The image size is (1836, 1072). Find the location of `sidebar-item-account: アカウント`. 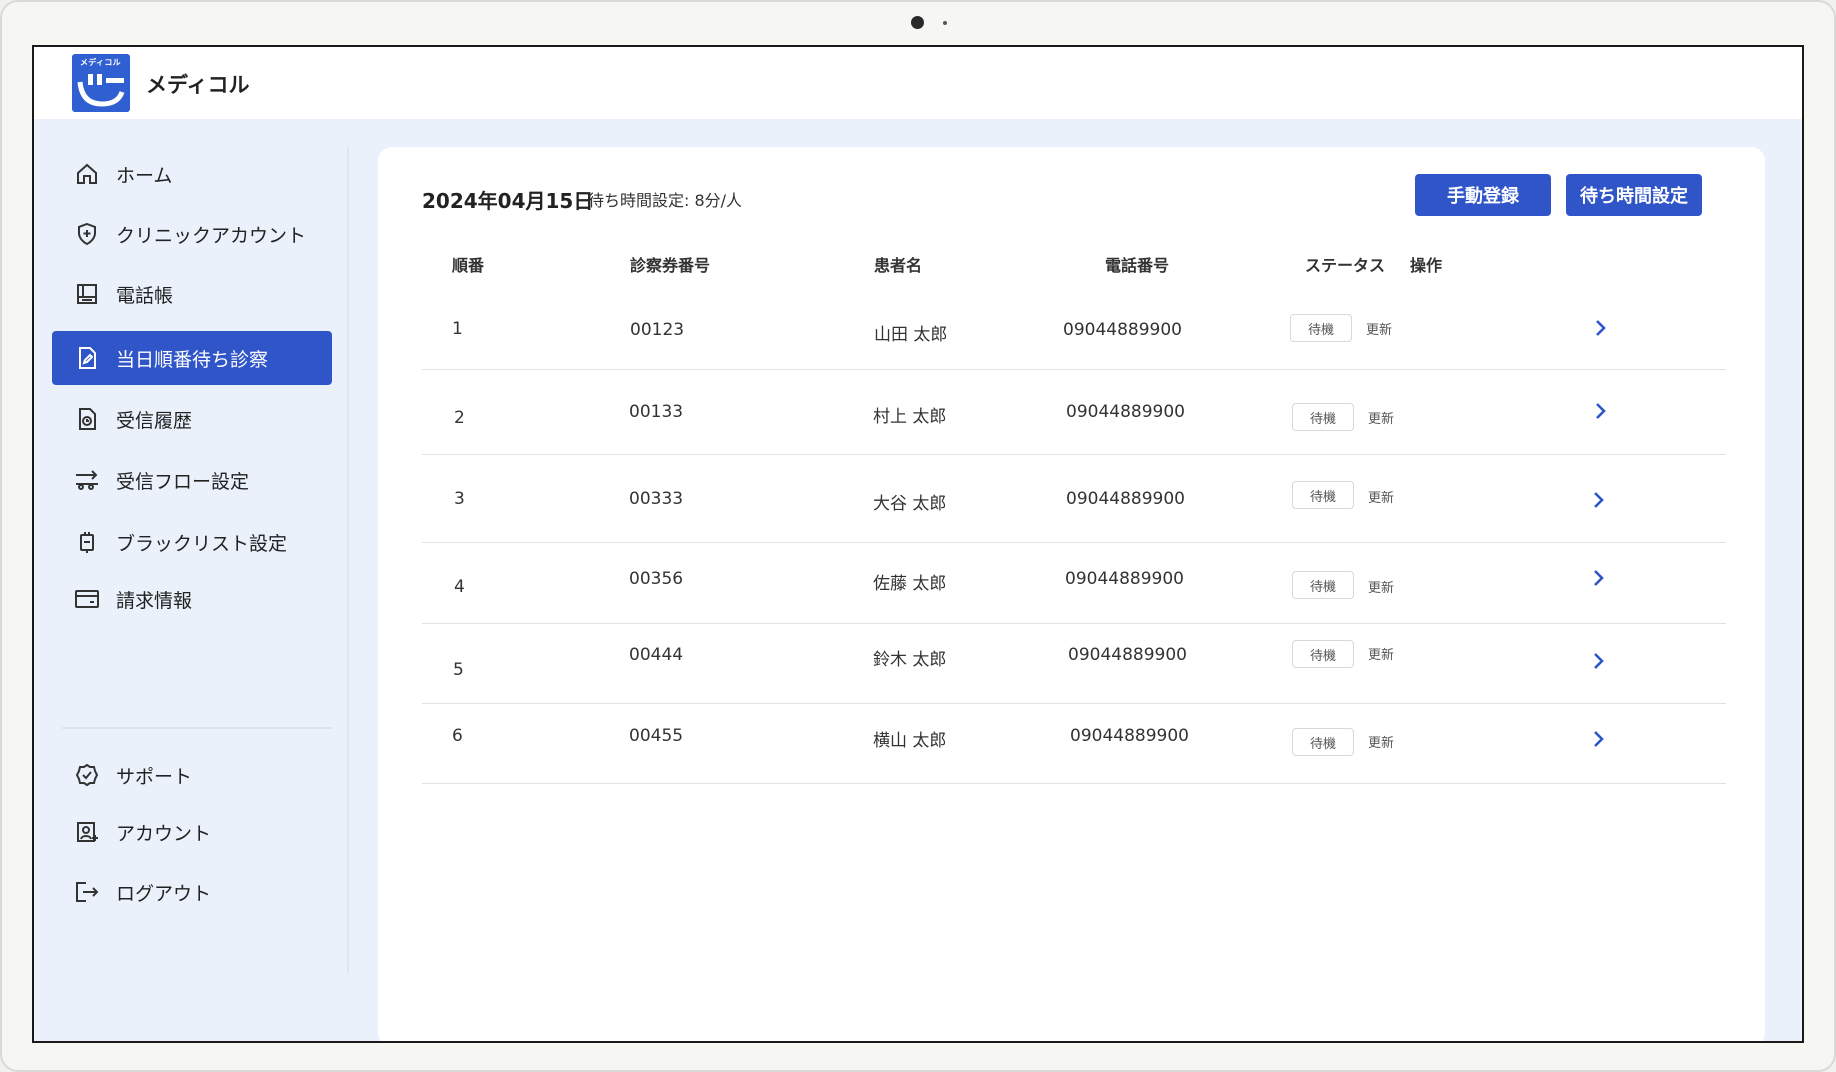

sidebar-item-account: アカウント is located at coordinates (192, 832).